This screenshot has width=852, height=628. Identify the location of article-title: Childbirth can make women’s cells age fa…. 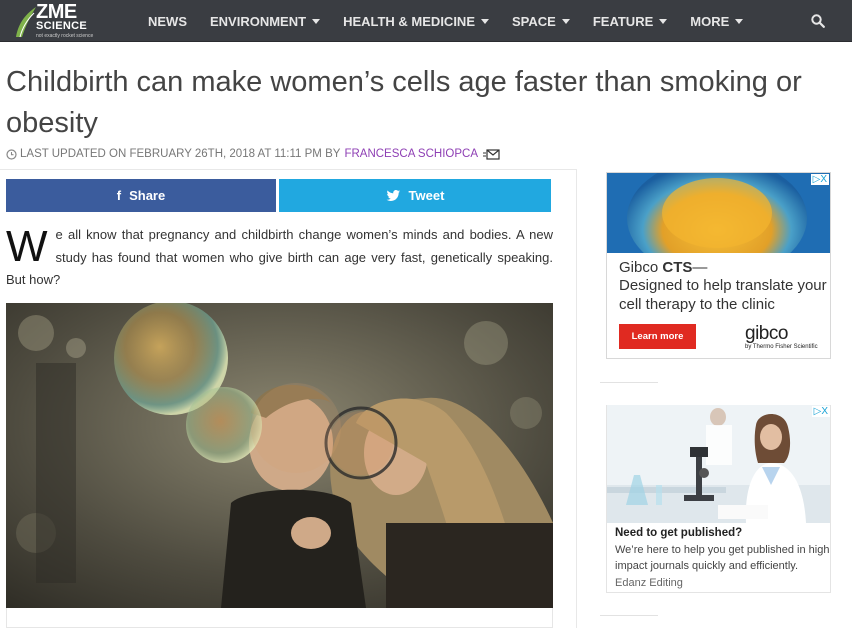
(404, 102).